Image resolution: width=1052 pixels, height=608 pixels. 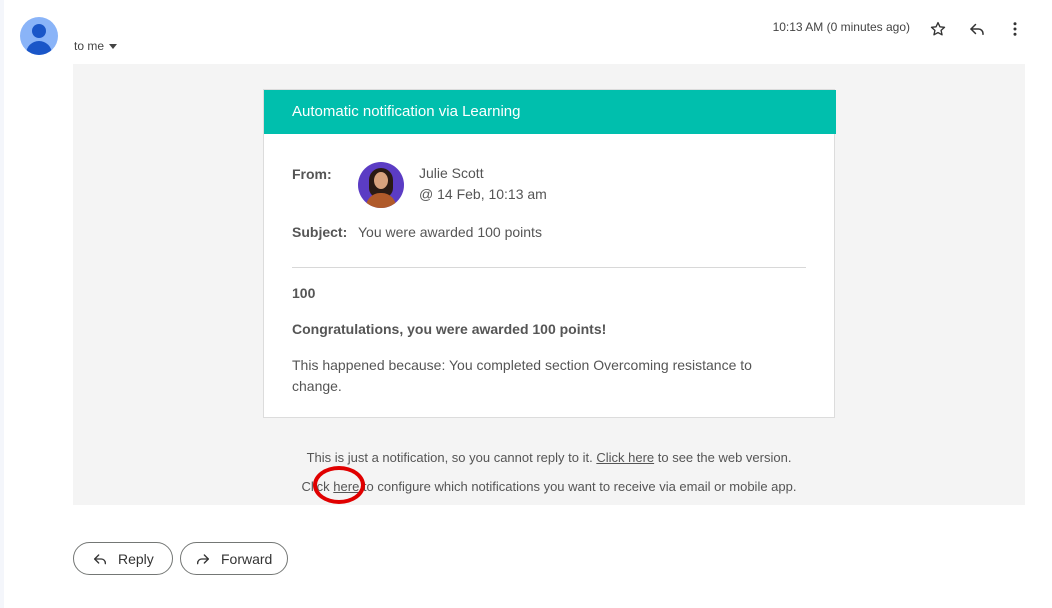 What do you see at coordinates (451, 173) in the screenshot?
I see `sender-name: Julie Scott` at bounding box center [451, 173].